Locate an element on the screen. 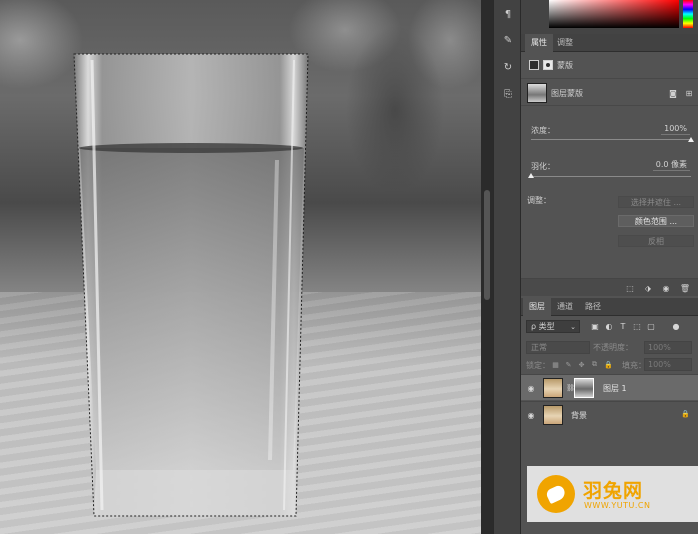 The image size is (698, 534). lock-row: 锁定： ▦ ✎ ✥ ⧉ 🔒 填充： 100% is located at coordinates (609, 365).